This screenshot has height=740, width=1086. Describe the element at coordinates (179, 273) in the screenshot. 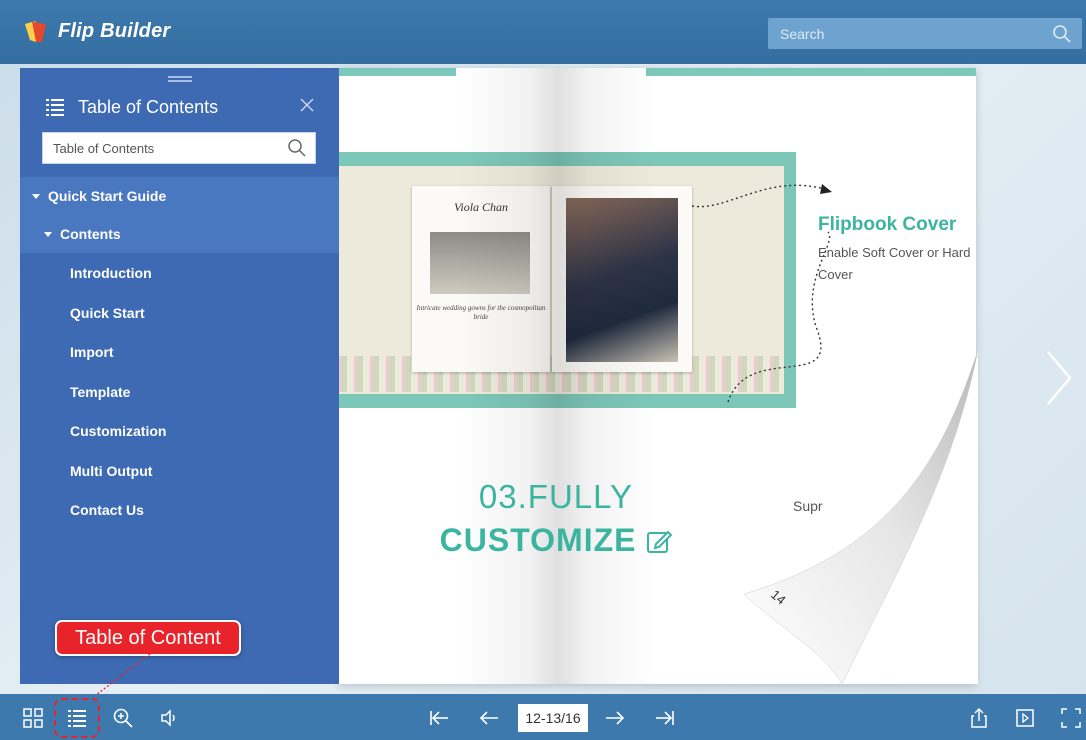

I see `toc-item-introduction: Introduction` at that location.